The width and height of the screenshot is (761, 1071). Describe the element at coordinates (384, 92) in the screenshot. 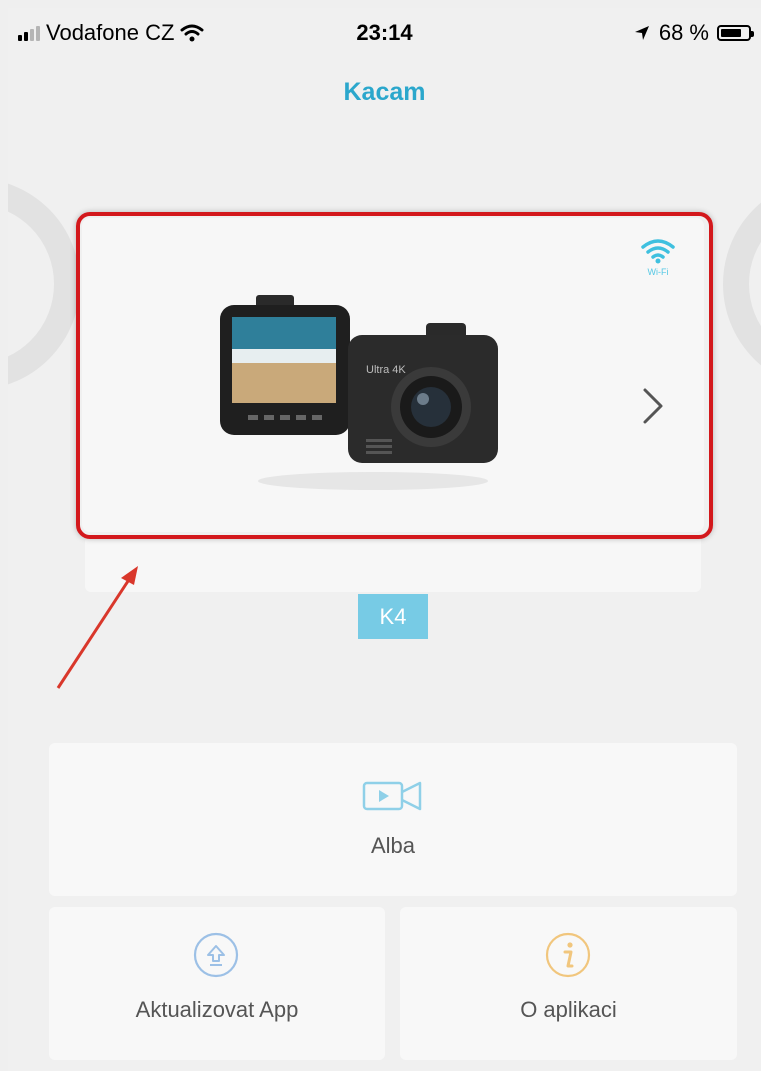

I see `app-title: Kacam` at that location.